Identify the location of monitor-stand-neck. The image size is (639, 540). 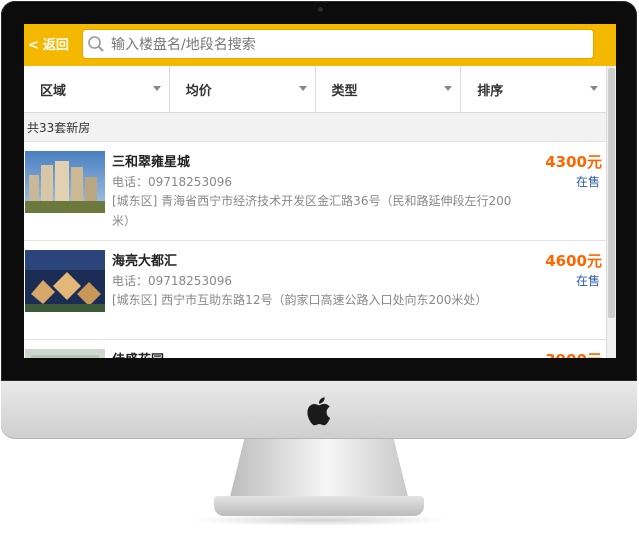
(319, 468).